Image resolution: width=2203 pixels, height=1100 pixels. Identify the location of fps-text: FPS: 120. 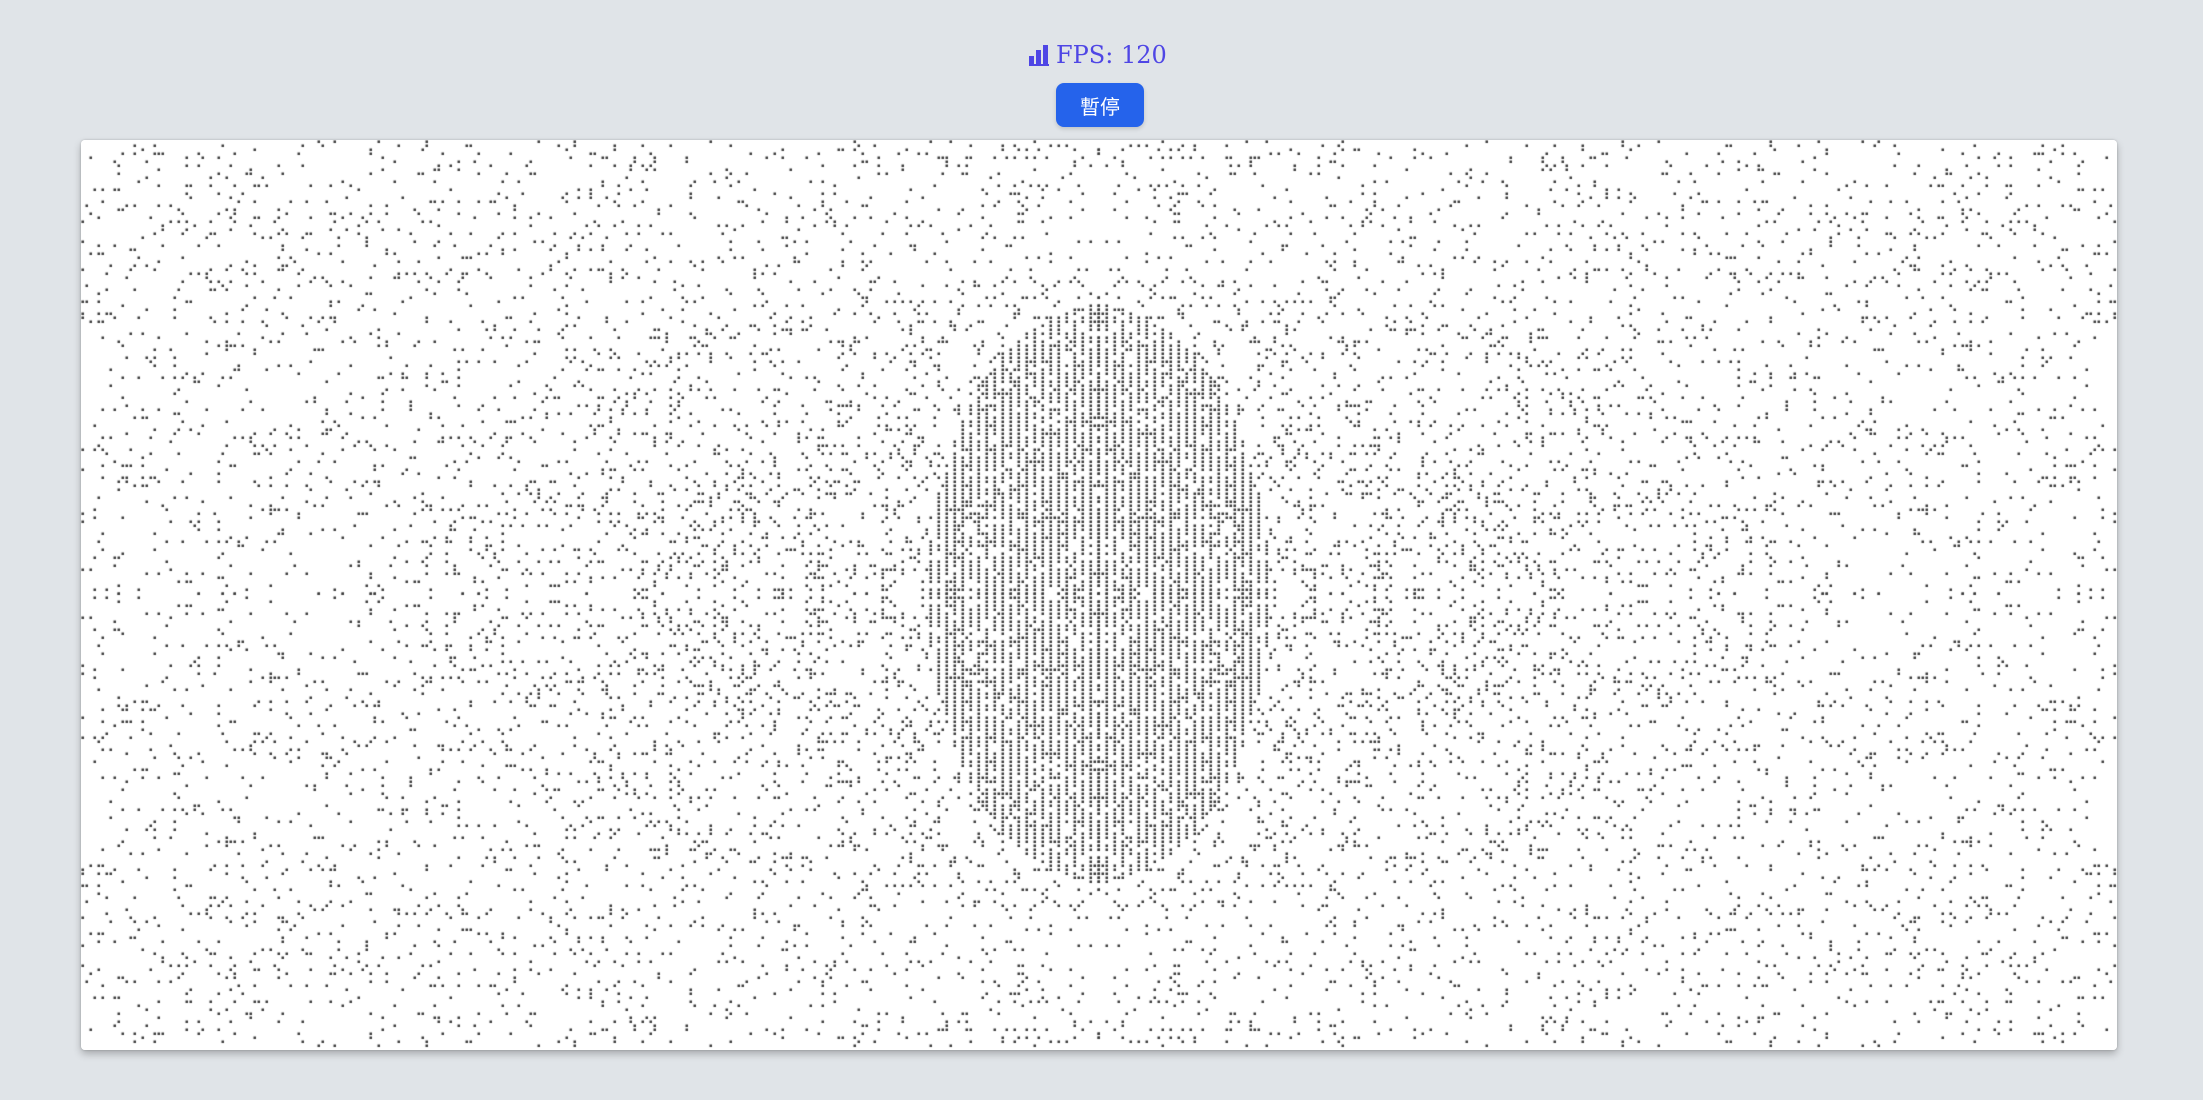
(1111, 55).